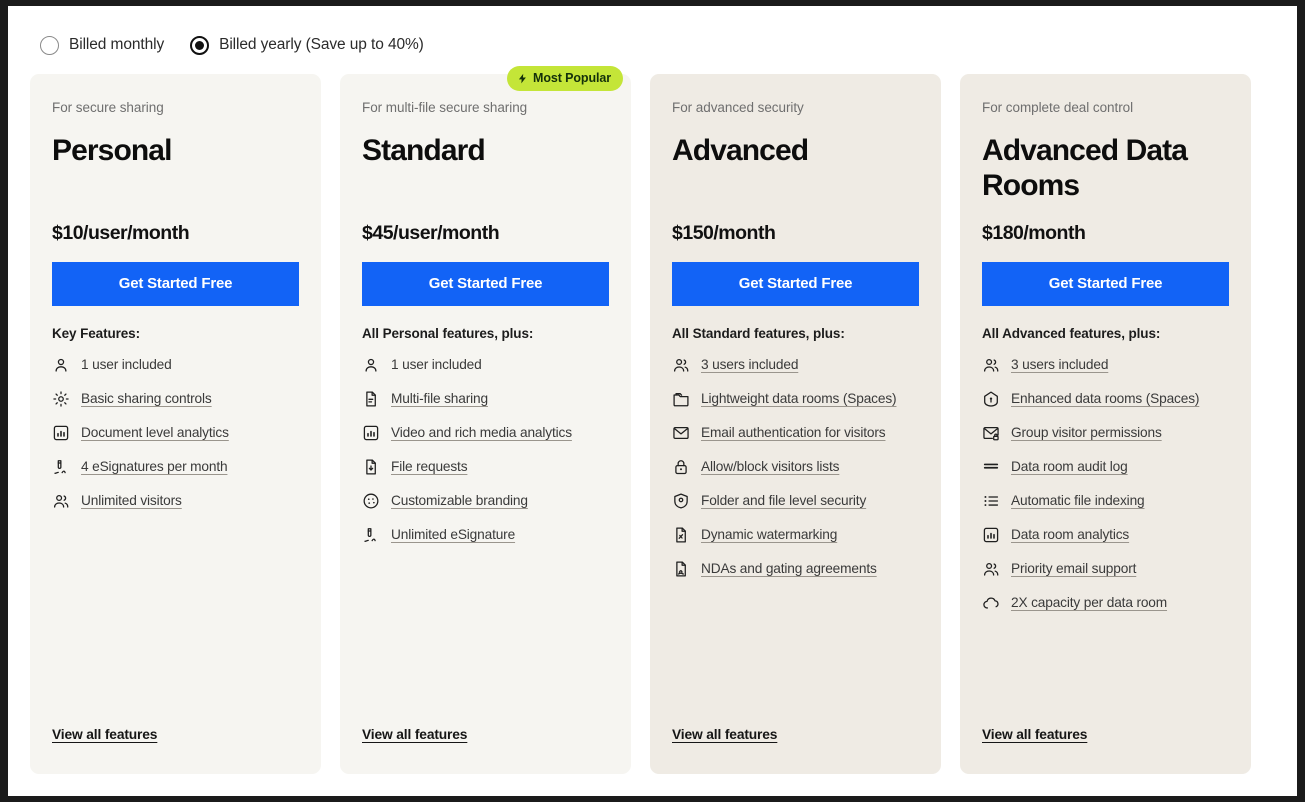 The width and height of the screenshot is (1305, 802). Describe the element at coordinates (572, 78) in the screenshot. I see `badge-label: Most Popular` at that location.